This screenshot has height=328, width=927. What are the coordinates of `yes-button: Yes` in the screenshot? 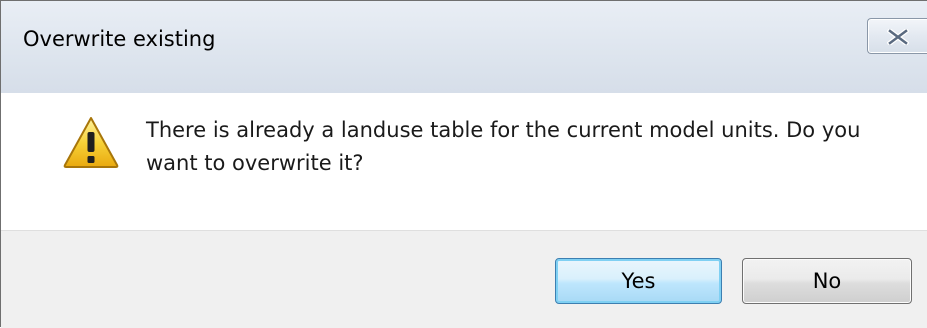 It's located at (638, 281).